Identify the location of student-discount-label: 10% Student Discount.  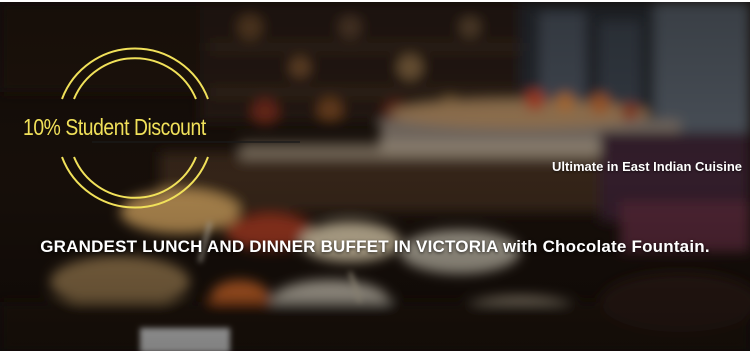
(114, 127).